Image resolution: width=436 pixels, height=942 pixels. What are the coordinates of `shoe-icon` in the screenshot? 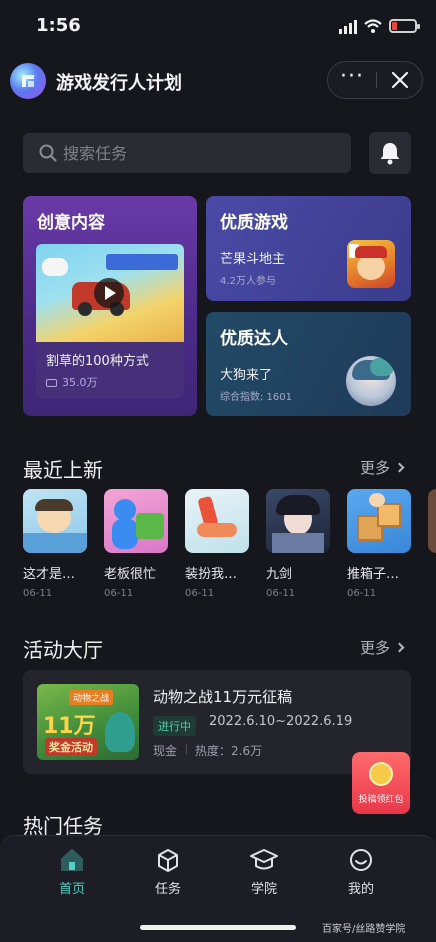 It's located at (217, 521).